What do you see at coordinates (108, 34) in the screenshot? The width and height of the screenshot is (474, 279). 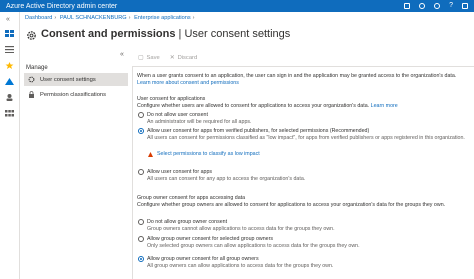 I see `page-title-main: Consent and permissions` at bounding box center [108, 34].